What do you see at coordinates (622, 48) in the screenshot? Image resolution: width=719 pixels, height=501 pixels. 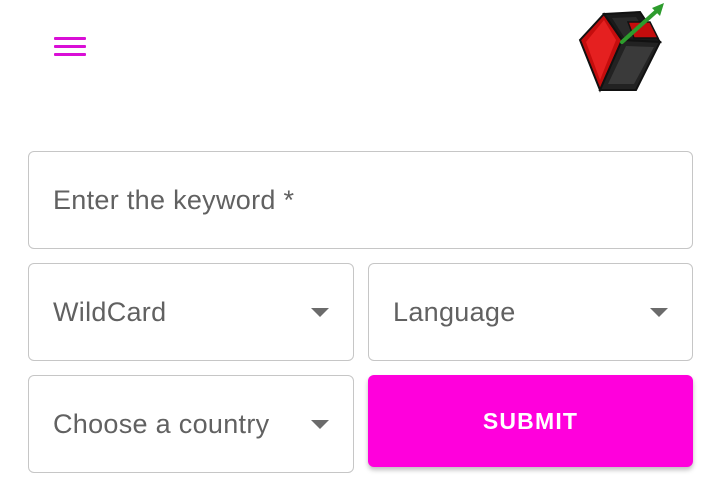 I see `cube-logo-icon` at bounding box center [622, 48].